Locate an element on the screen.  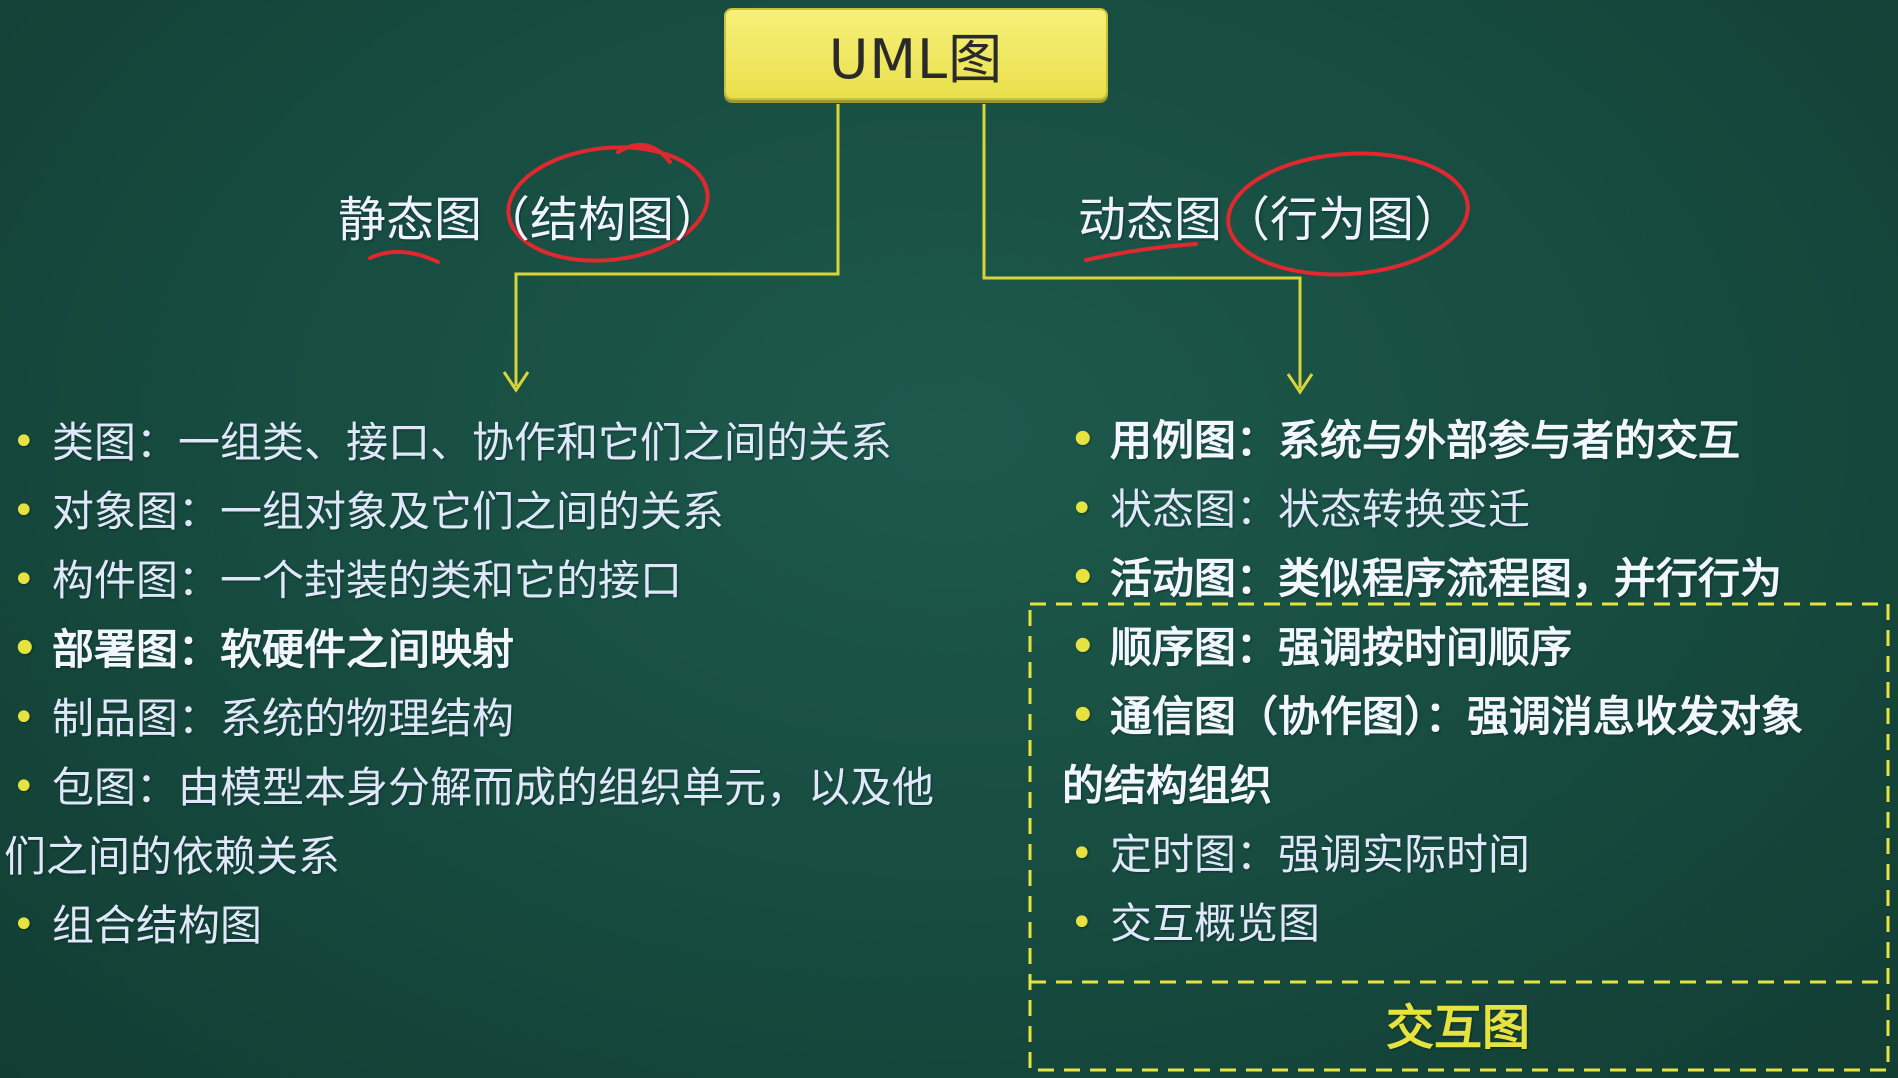
dynamic-item-interaction-overview-diagram: • 交互概览图 is located at coordinates (1477, 923).